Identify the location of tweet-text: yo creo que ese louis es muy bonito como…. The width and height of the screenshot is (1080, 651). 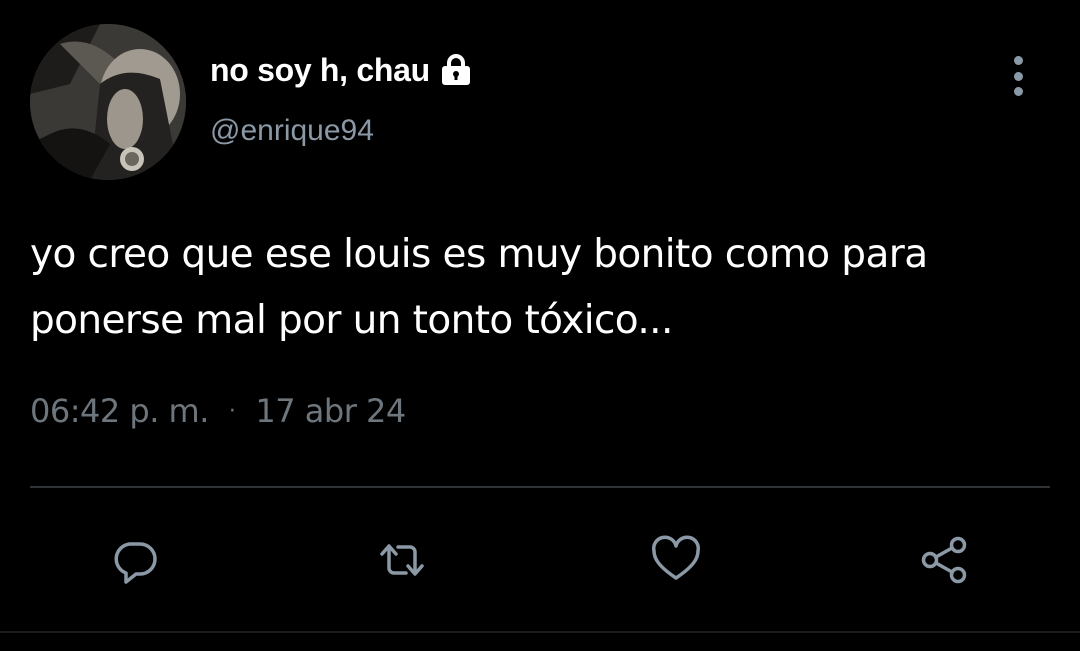
(479, 287).